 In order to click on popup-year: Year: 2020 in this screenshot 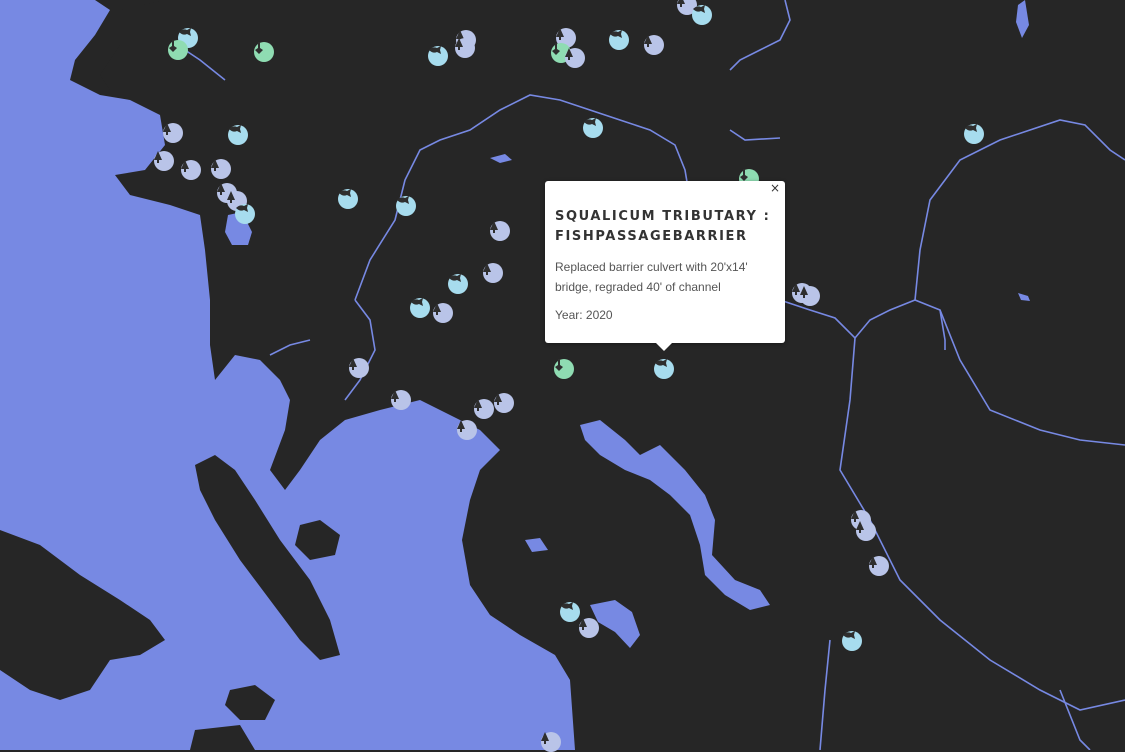, I will do `click(584, 315)`.